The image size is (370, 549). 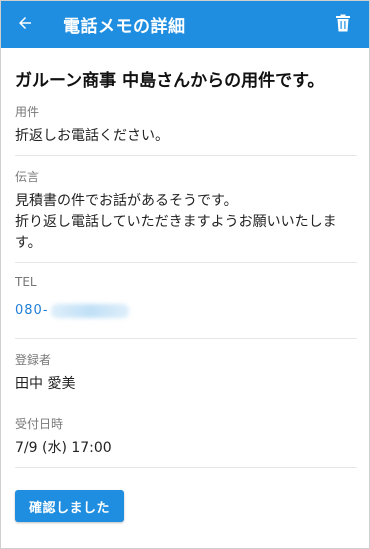 I want to click on tel-label: TEL, so click(x=26, y=282).